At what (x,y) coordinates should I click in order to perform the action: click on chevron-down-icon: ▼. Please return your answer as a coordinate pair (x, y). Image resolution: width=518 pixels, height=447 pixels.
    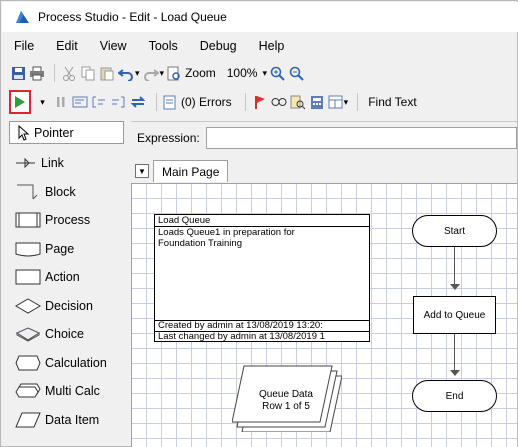
    Looking at the image, I should click on (142, 171).